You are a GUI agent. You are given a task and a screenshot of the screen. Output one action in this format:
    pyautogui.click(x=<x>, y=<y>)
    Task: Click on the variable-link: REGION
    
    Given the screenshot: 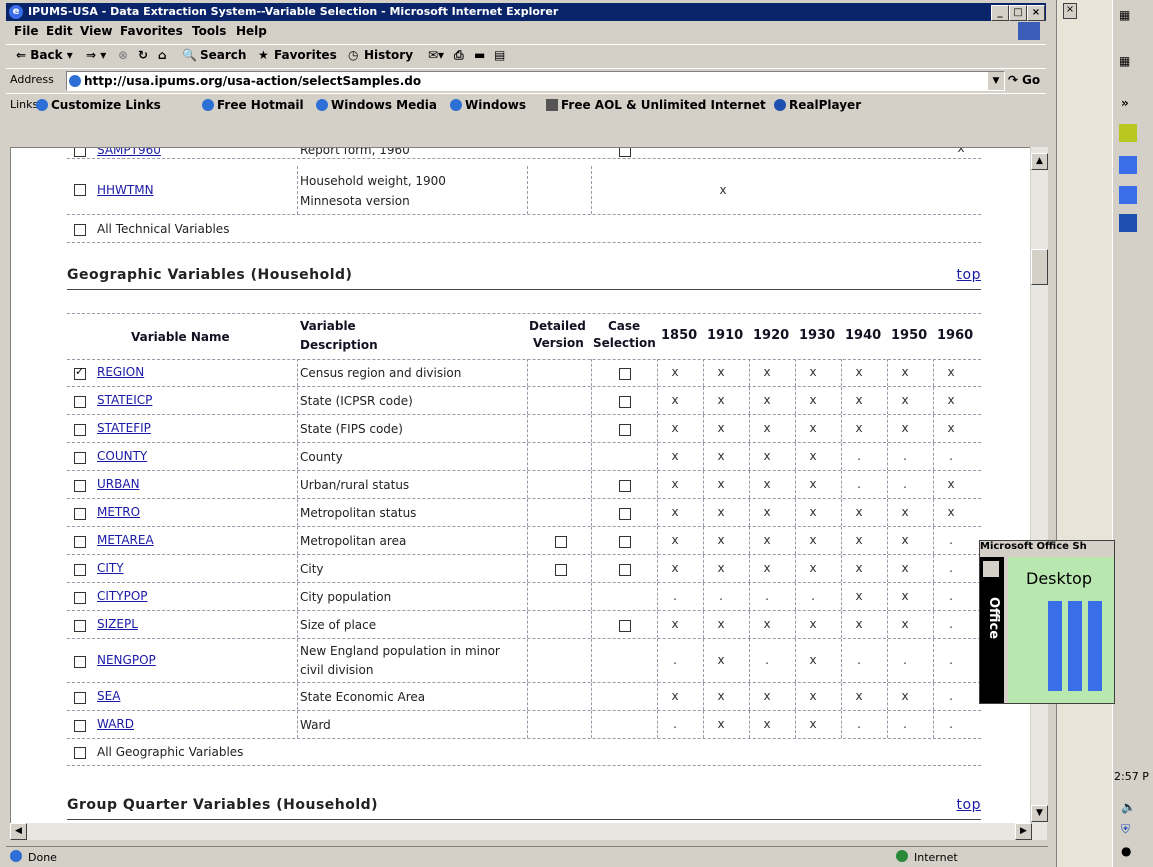 What is the action you would take?
    pyautogui.click(x=120, y=372)
    